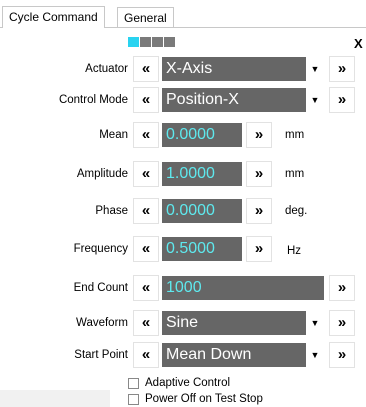 Image resolution: width=366 pixels, height=407 pixels. What do you see at coordinates (296, 211) in the screenshot?
I see `phase-unit: deg.` at bounding box center [296, 211].